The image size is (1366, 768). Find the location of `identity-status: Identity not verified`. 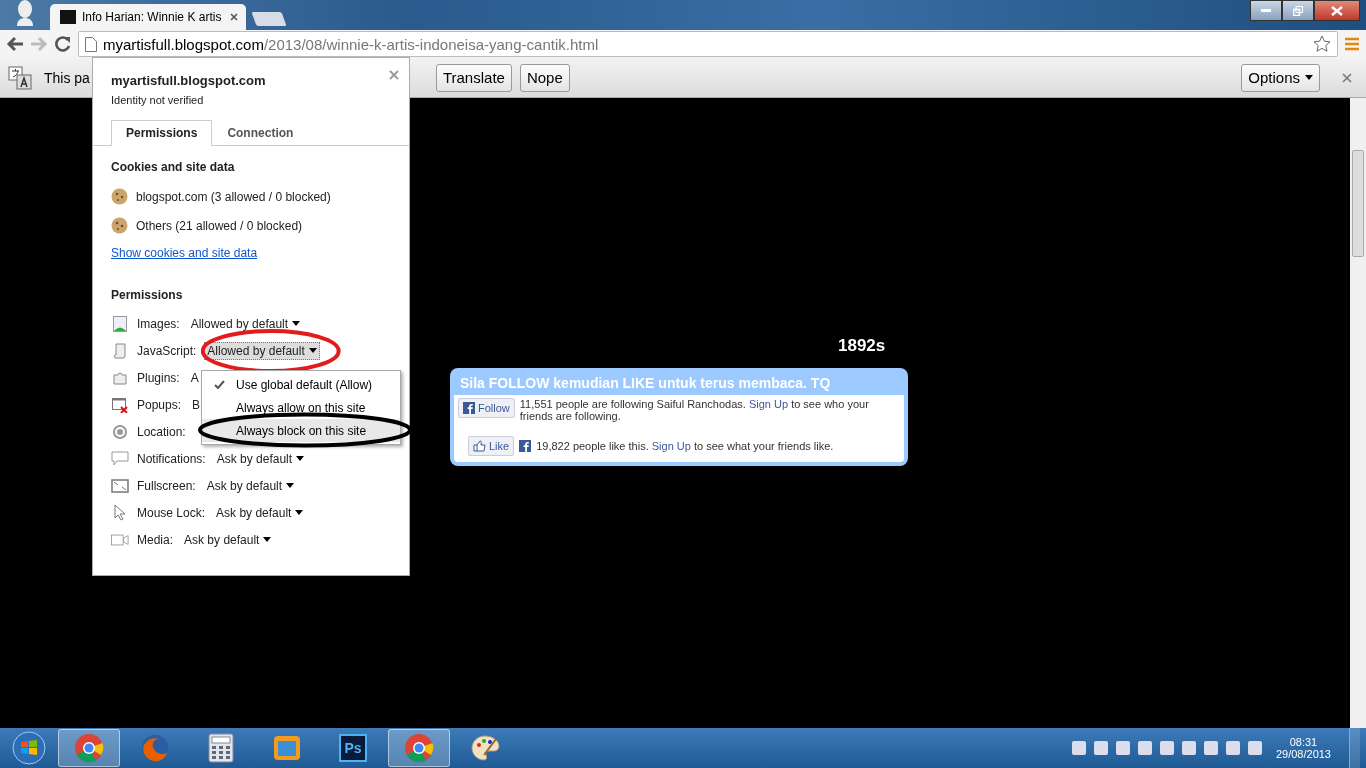

identity-status: Identity not verified is located at coordinates (158, 100).